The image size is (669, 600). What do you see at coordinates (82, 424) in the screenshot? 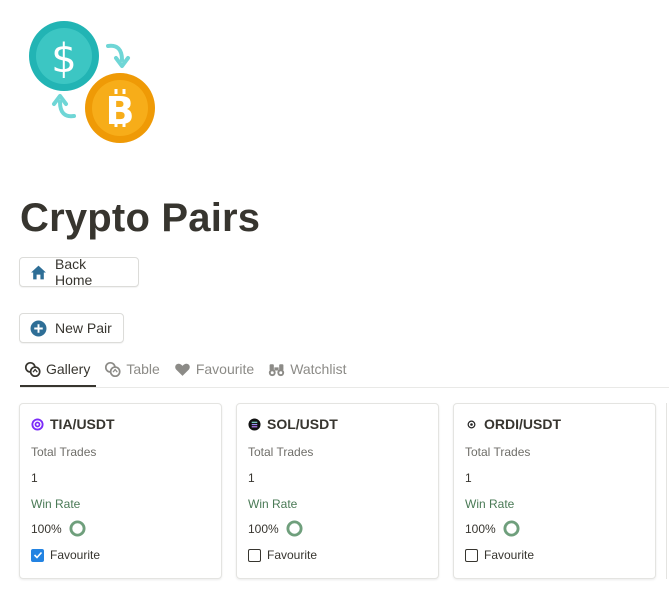
I see `card-title: TIA/USDT` at bounding box center [82, 424].